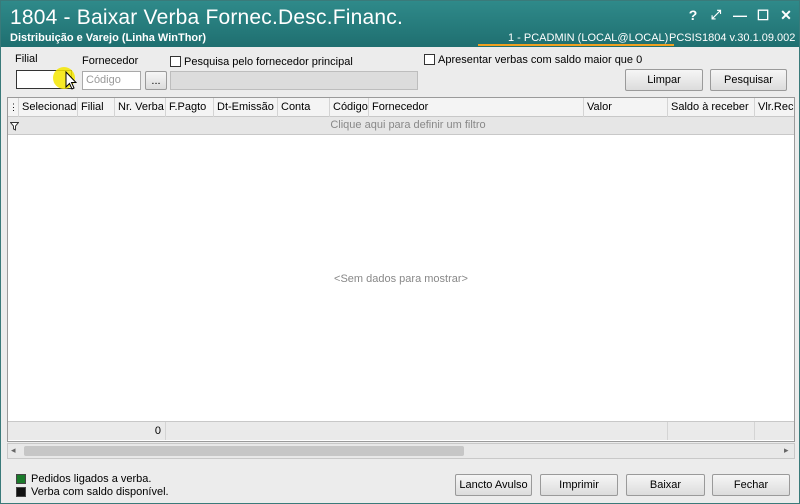 Image resolution: width=800 pixels, height=504 pixels. I want to click on scroll-thumb, so click(244, 451).